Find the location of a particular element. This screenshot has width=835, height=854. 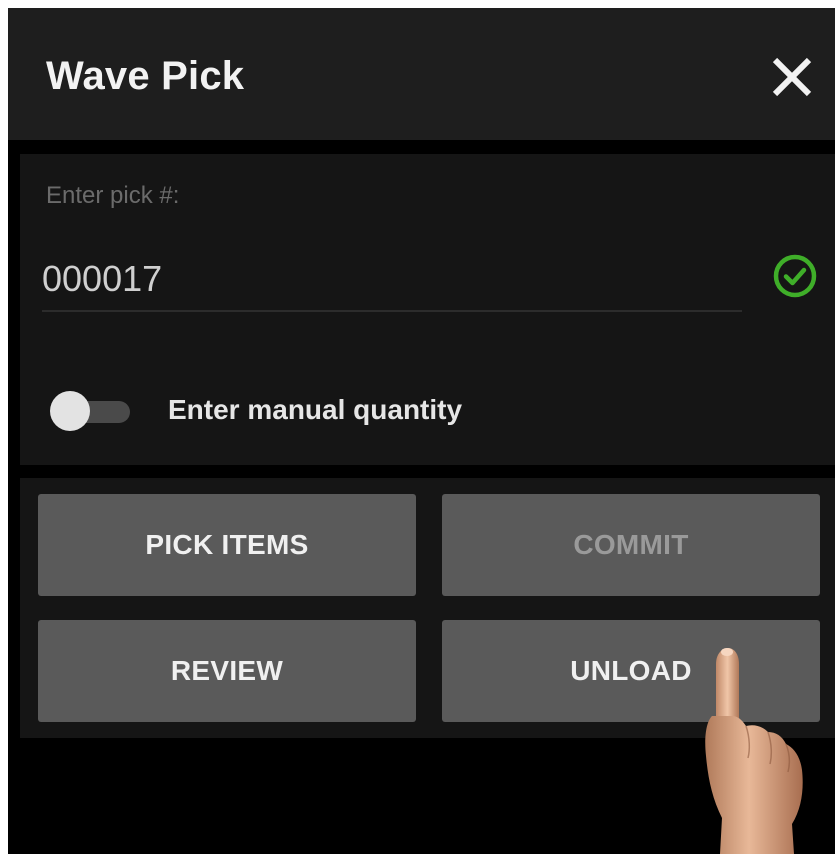

toggle-knob is located at coordinates (70, 411).